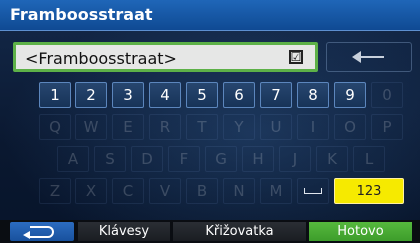 The height and width of the screenshot is (243, 420). I want to click on title-bar: Framboosstraat, so click(210, 15).